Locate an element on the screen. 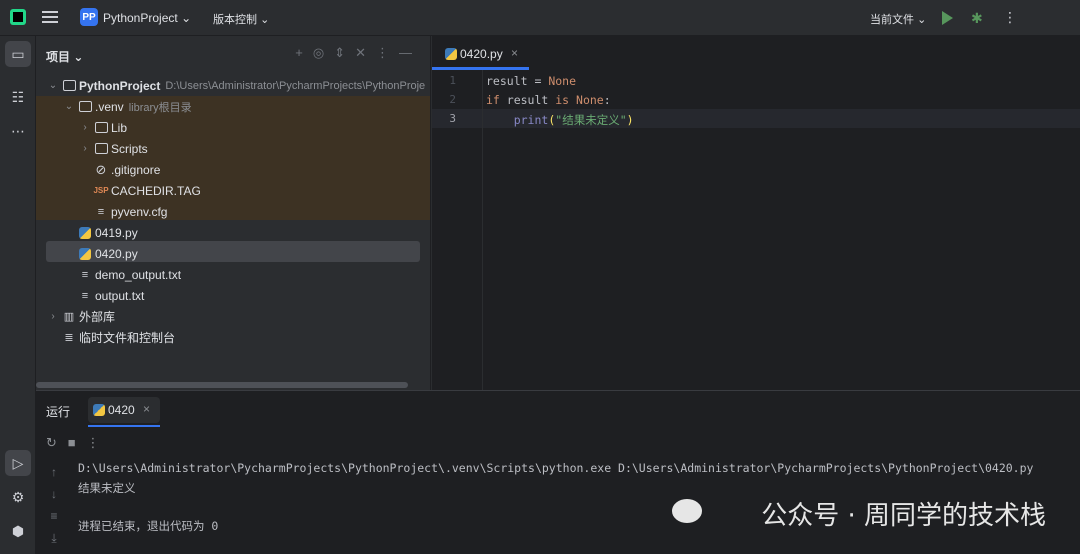 This screenshot has width=1080, height=554. code-line-2: if result is None: is located at coordinates (548, 100).